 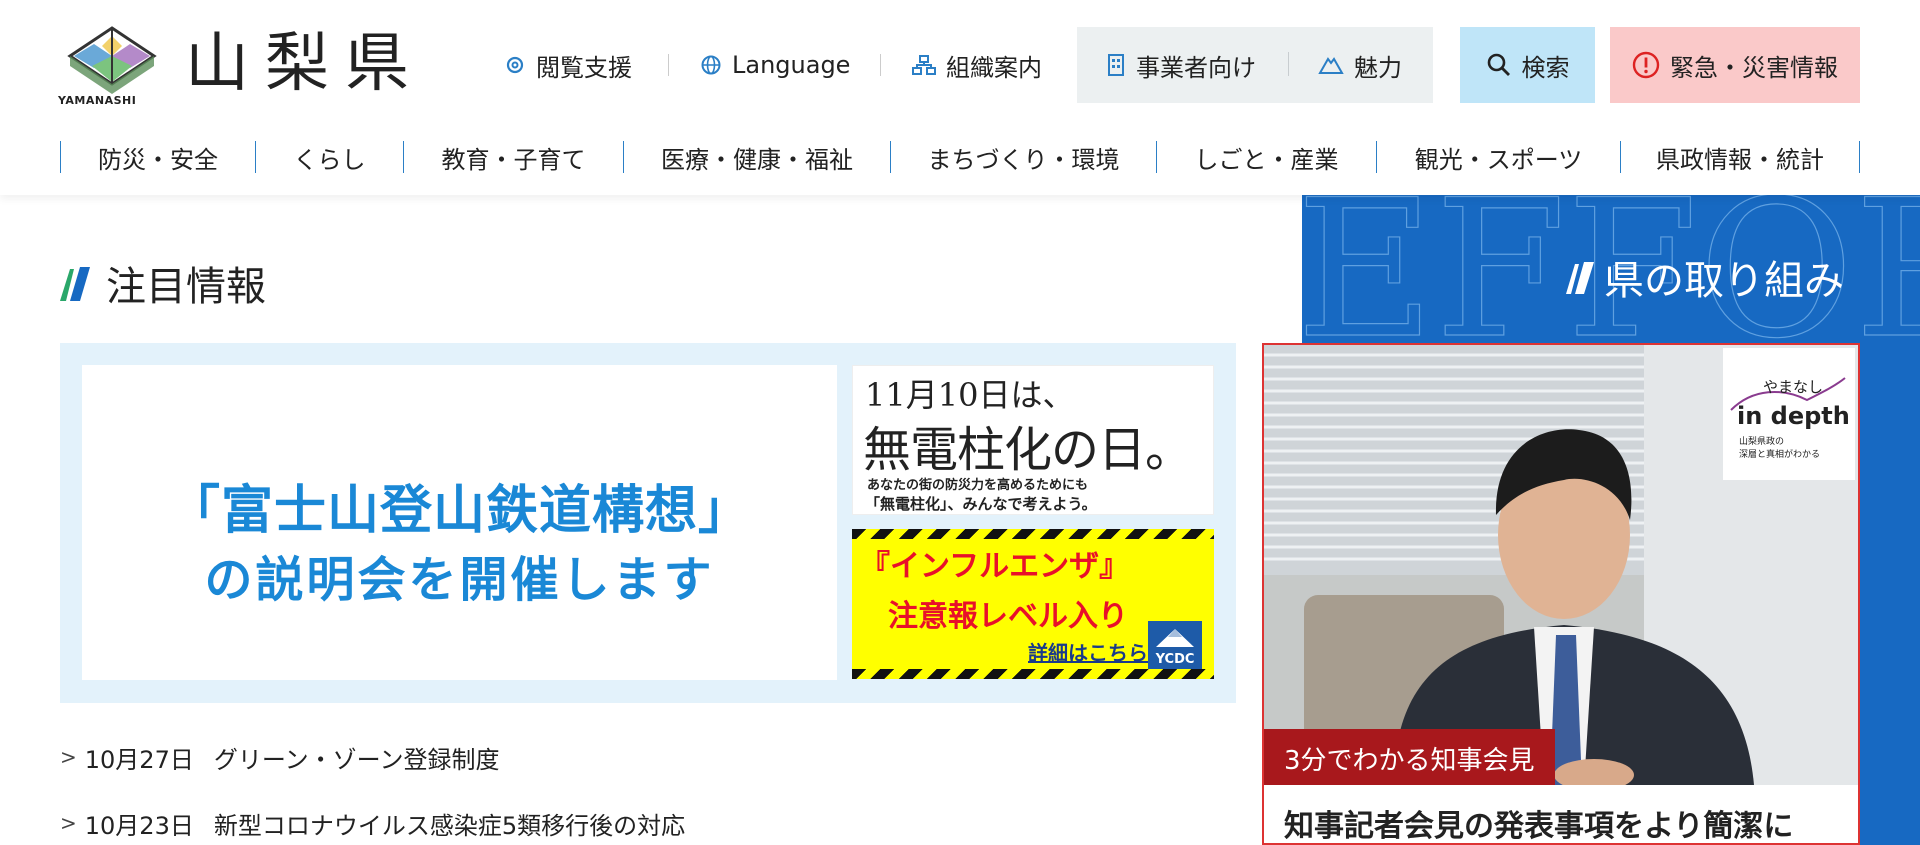 What do you see at coordinates (186, 287) in the screenshot?
I see `section-title-text: 注目情報` at bounding box center [186, 287].